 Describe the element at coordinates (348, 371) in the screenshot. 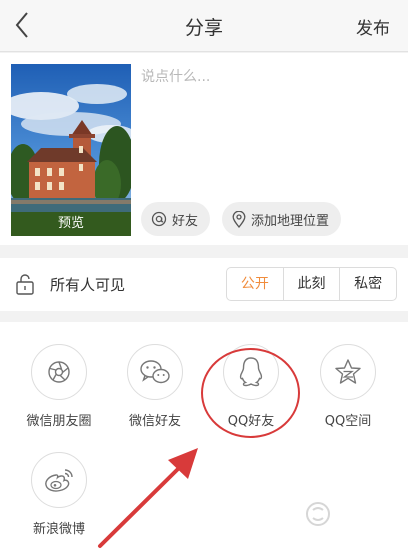

I see `qzone-star-icon` at that location.